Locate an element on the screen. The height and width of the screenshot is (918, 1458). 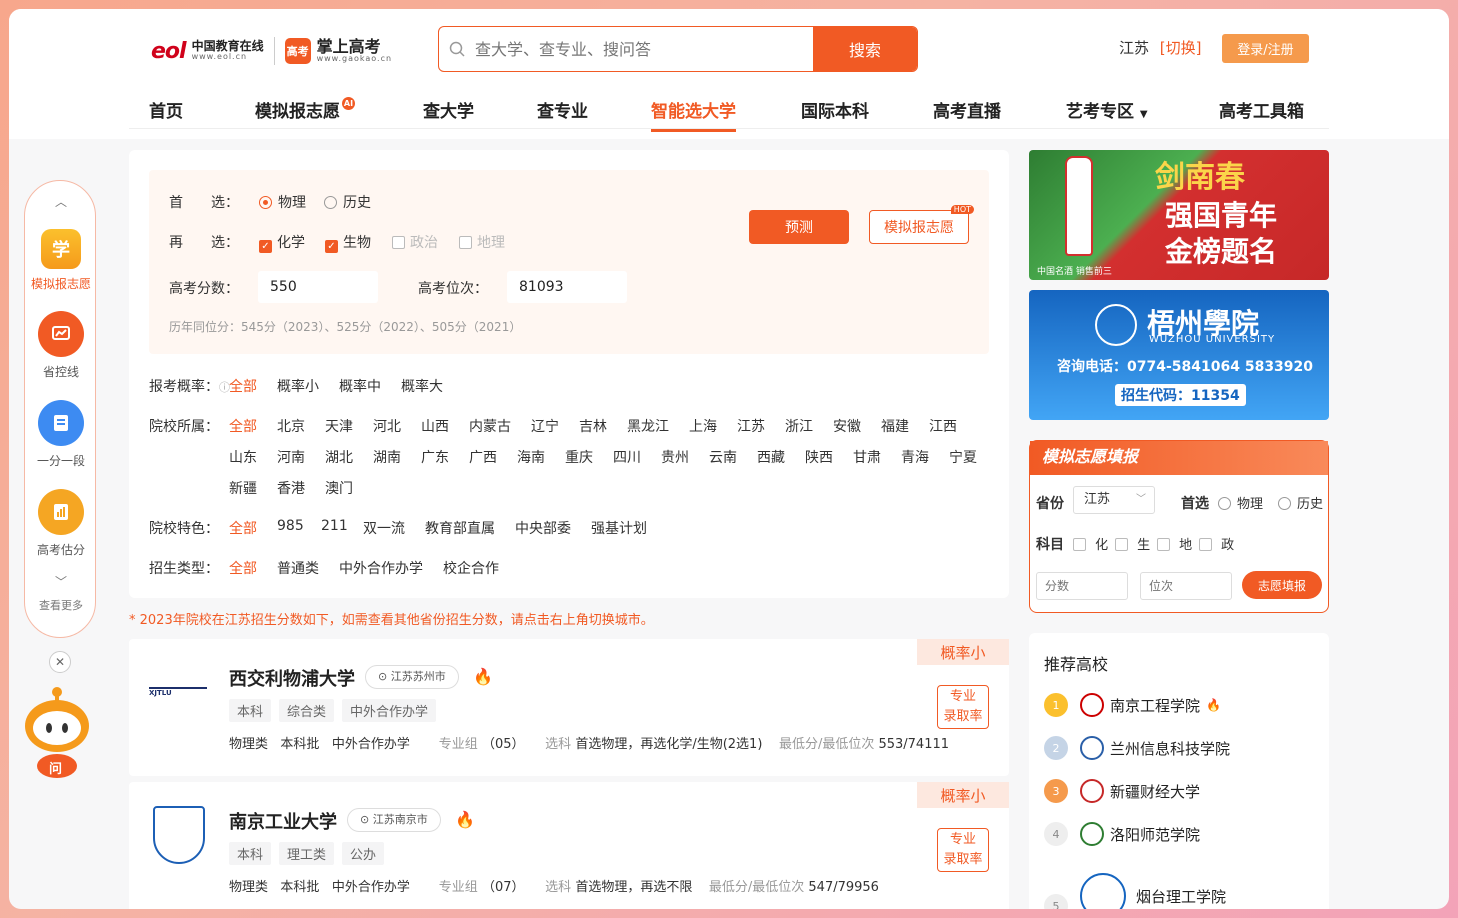
sidebar-item-estimate: 高考估分 is located at coordinates (61, 523).